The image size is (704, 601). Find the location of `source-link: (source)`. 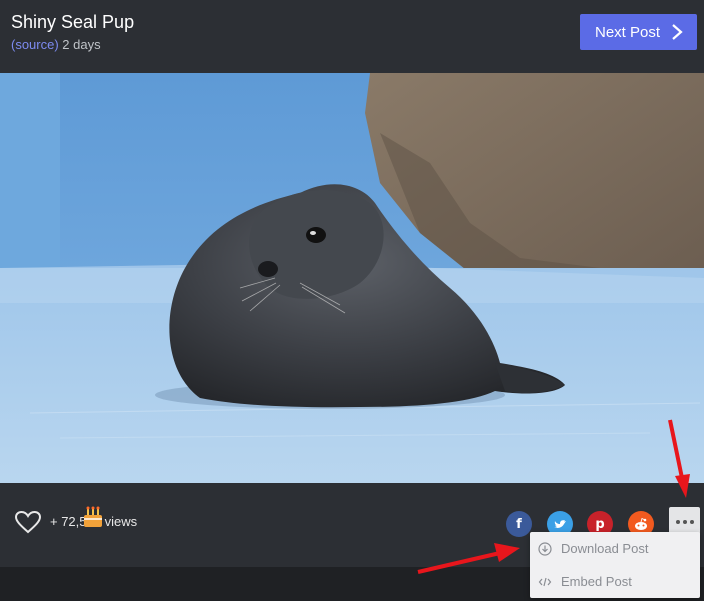

source-link: (source) is located at coordinates (35, 44).